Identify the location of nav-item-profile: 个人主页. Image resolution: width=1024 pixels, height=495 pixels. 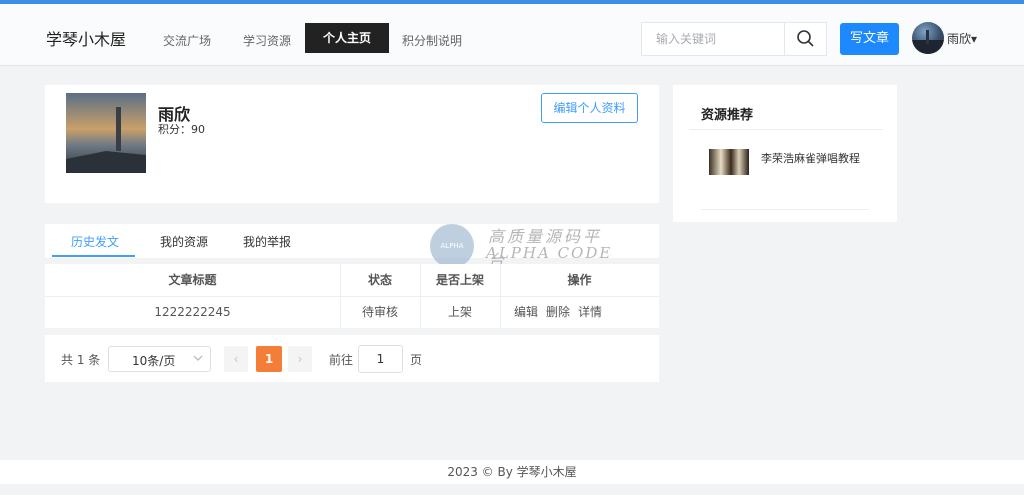
(347, 38).